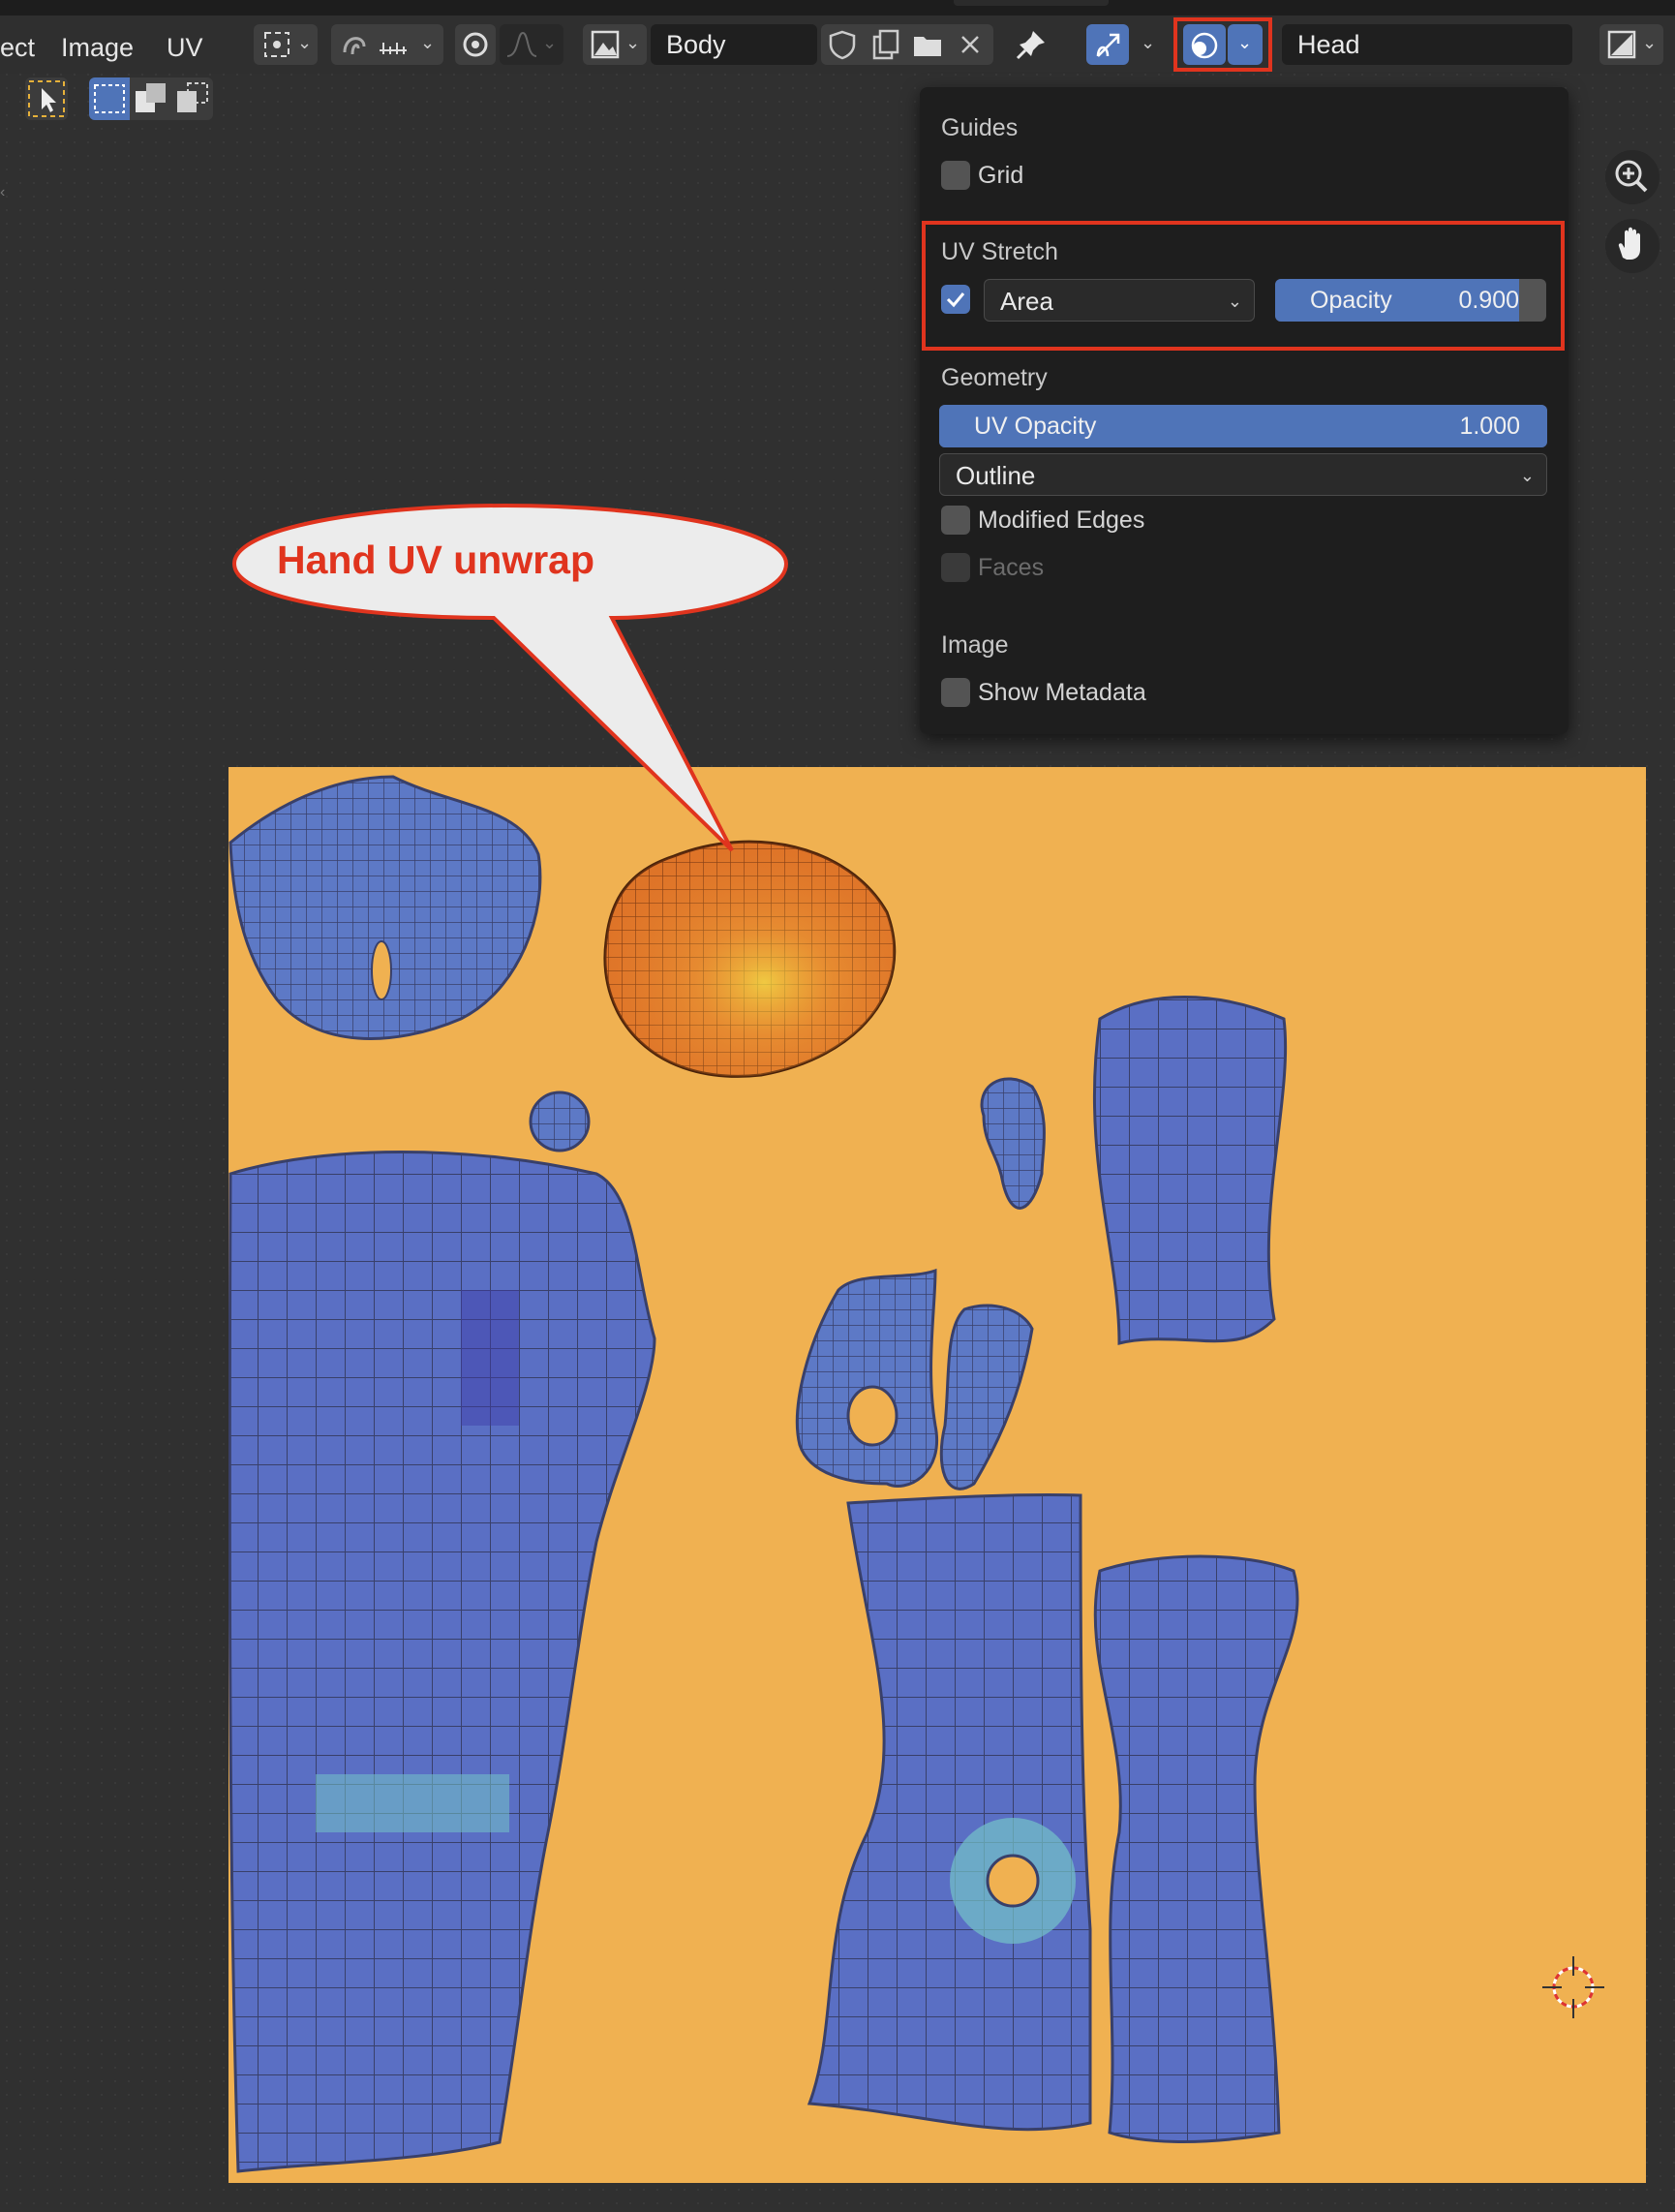 This screenshot has width=1675, height=2212. What do you see at coordinates (1573, 1987) in the screenshot?
I see `cursor-icon` at bounding box center [1573, 1987].